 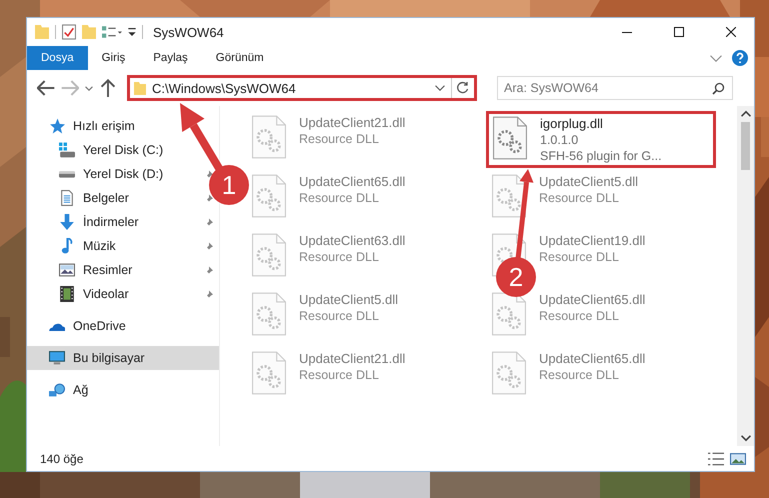 What do you see at coordinates (114, 58) in the screenshot?
I see `ribbon-tab: Giriş` at bounding box center [114, 58].